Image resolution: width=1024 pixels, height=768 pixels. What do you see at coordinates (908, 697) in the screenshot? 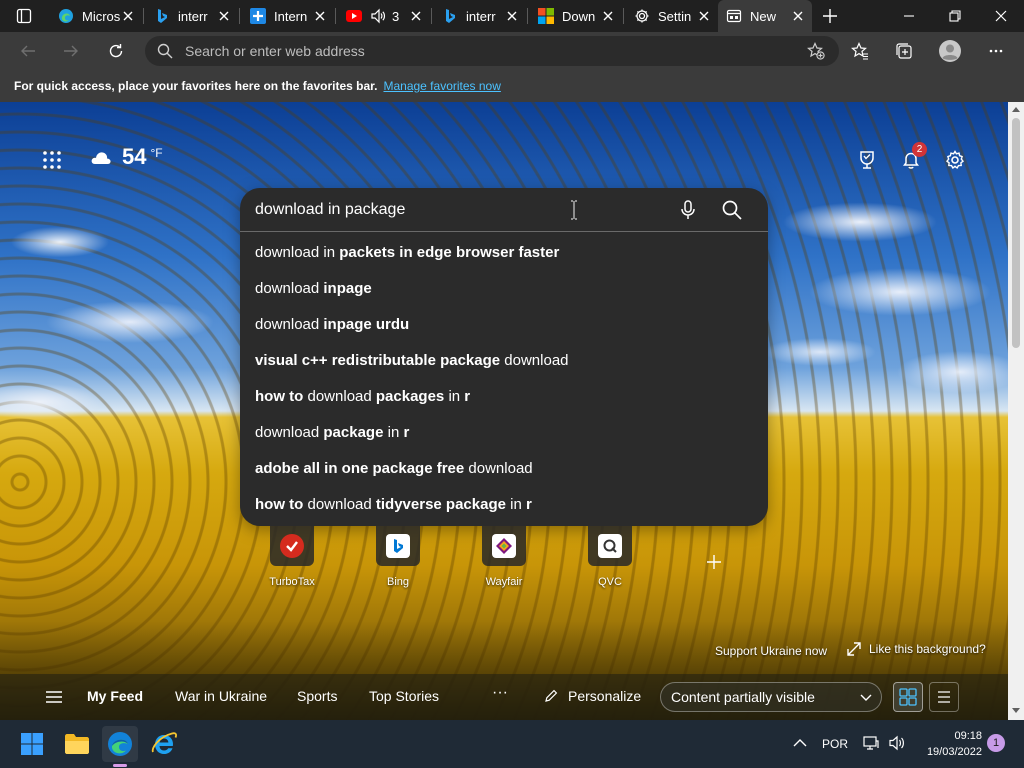
I see `grid-layout-button` at bounding box center [908, 697].